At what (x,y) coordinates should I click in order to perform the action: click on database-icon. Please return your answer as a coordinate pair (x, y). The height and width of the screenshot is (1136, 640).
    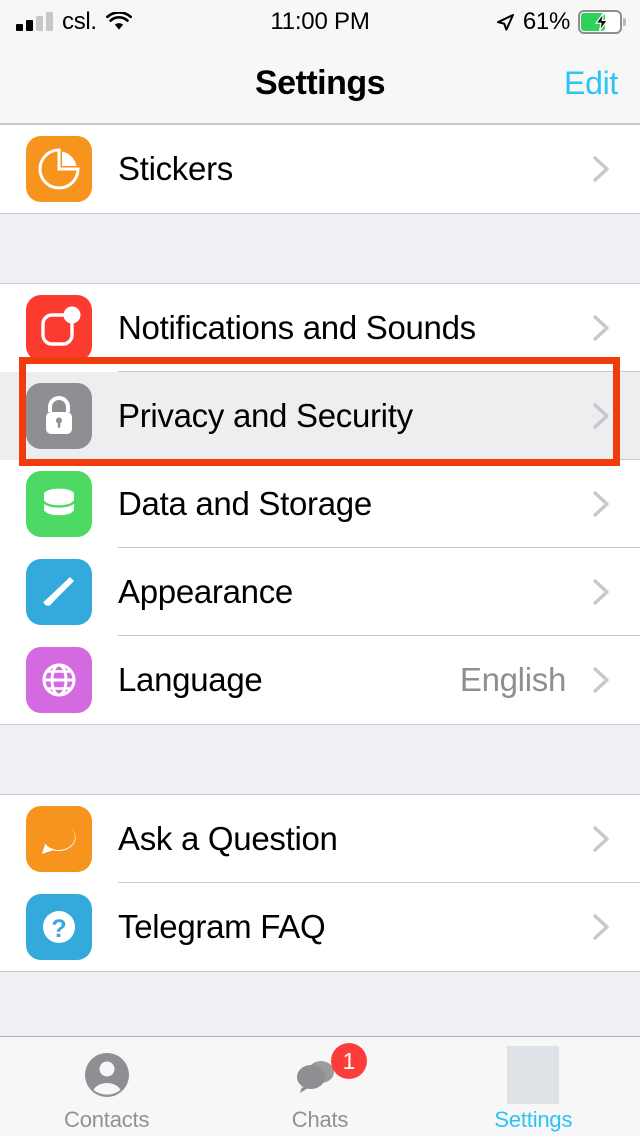
    Looking at the image, I should click on (59, 504).